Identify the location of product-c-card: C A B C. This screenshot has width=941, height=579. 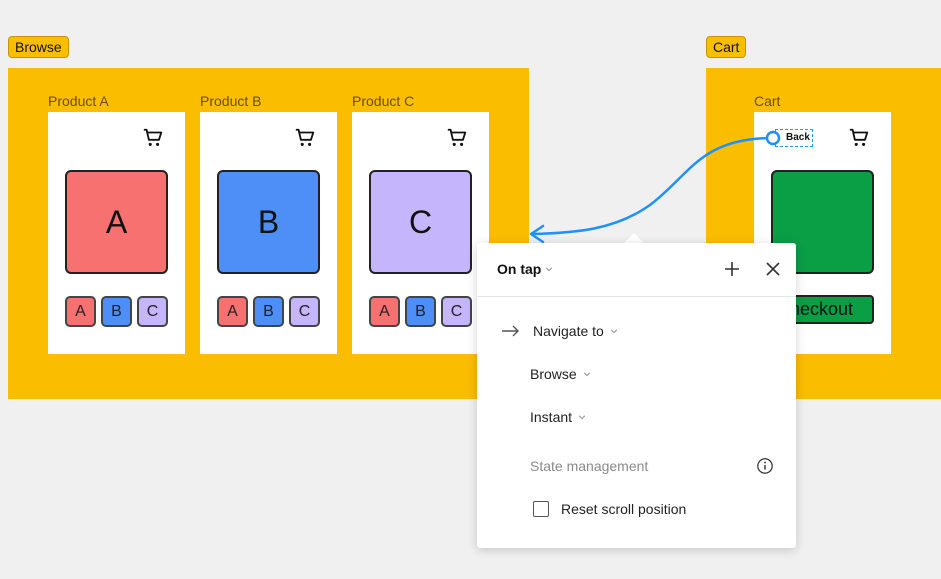
(420, 233).